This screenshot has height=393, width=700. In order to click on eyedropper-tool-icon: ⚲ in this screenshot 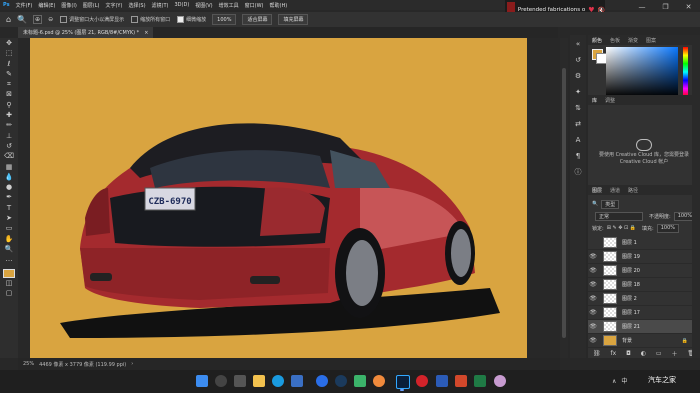, I will do `click(9, 105)`.